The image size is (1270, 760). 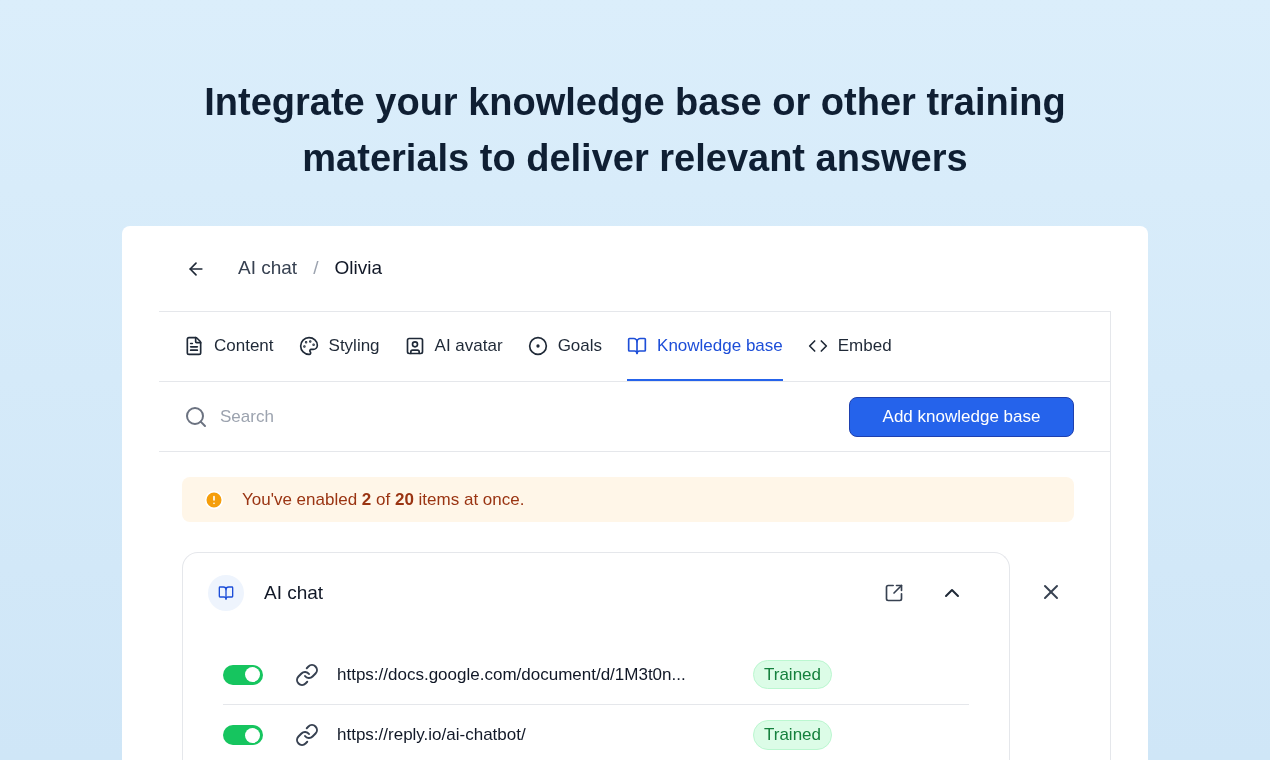 I want to click on document-icon, so click(x=194, y=345).